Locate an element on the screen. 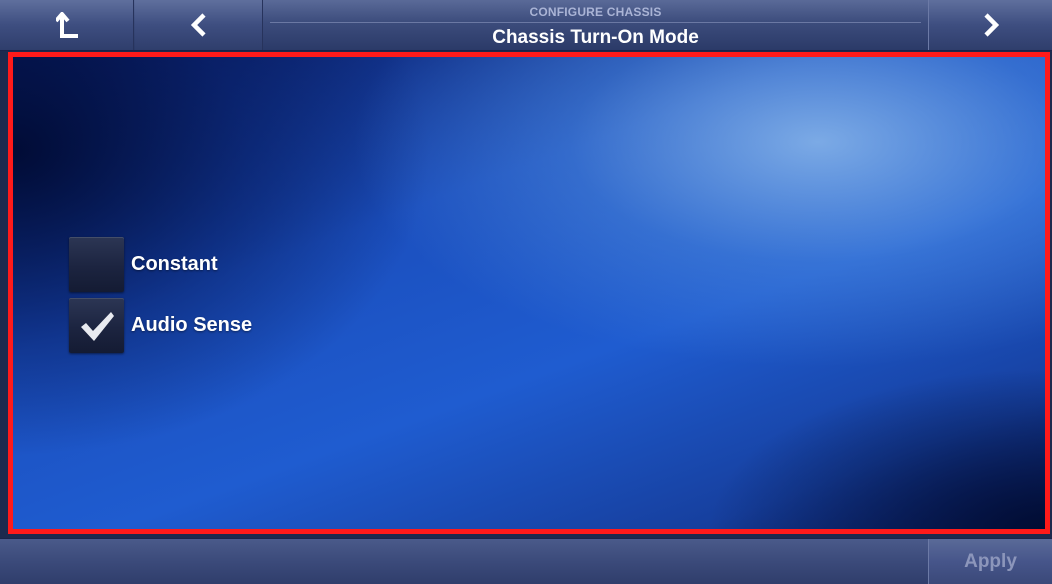 This screenshot has width=1052, height=584. chevron-left-icon is located at coordinates (198, 25).